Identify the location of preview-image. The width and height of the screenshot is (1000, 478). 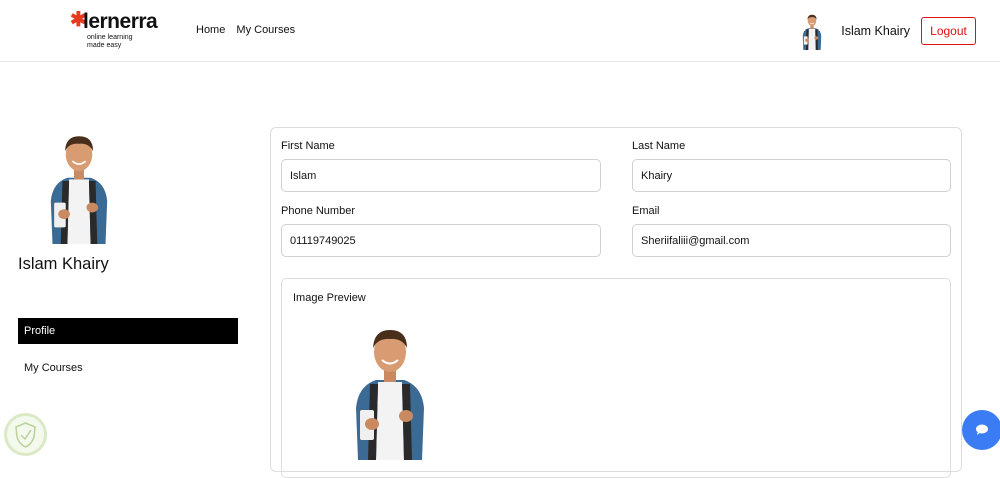
(390, 390).